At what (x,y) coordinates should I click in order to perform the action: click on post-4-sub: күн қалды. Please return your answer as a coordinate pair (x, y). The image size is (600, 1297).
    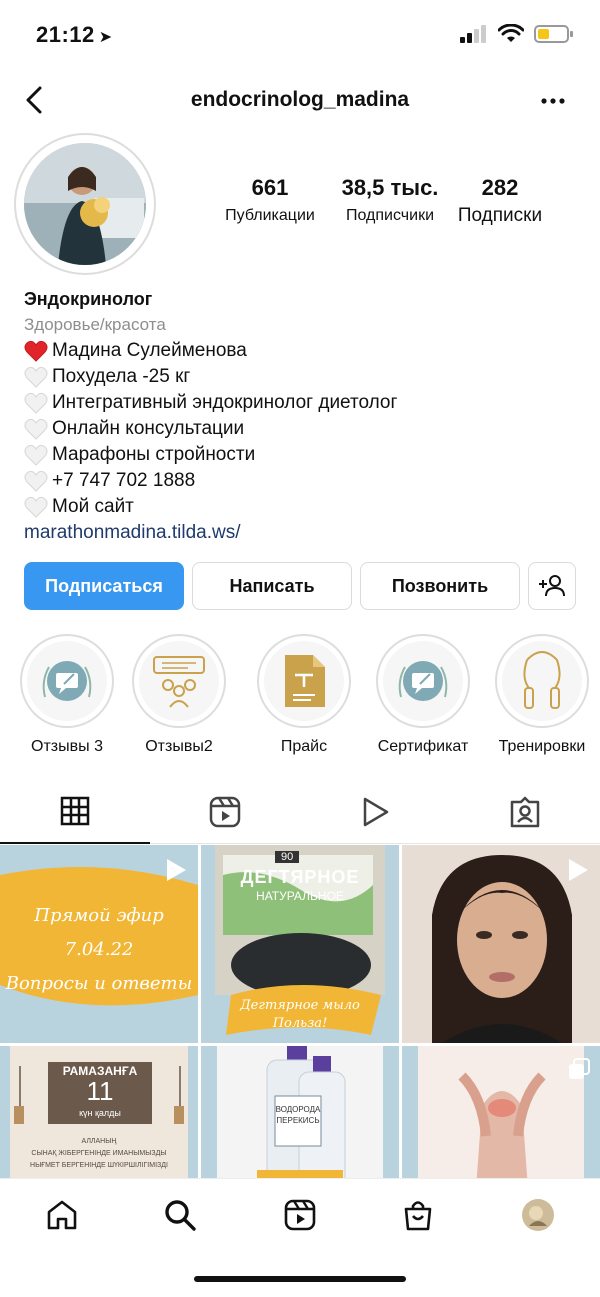
    Looking at the image, I should click on (100, 1113).